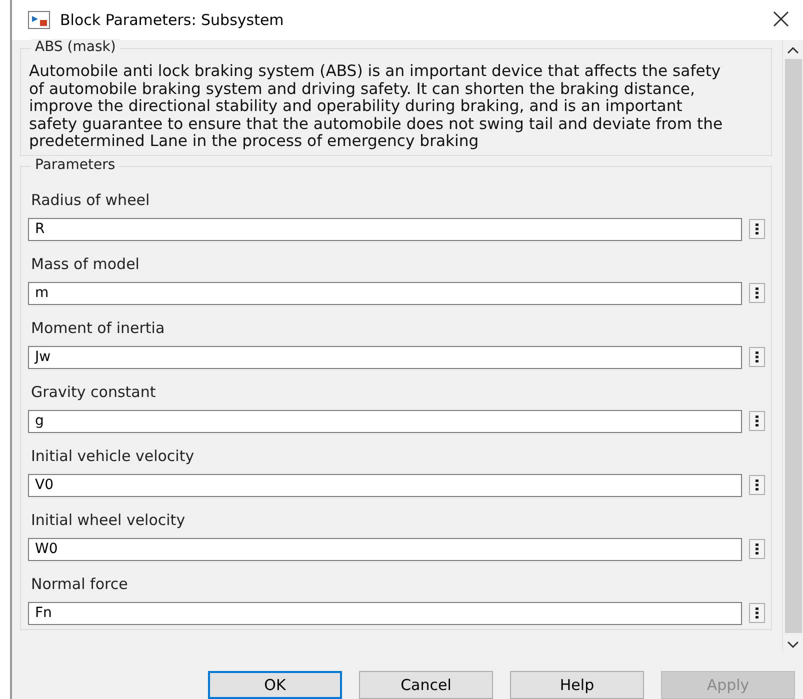 This screenshot has height=699, width=803. What do you see at coordinates (385, 421) in the screenshot?
I see `input-field: g` at bounding box center [385, 421].